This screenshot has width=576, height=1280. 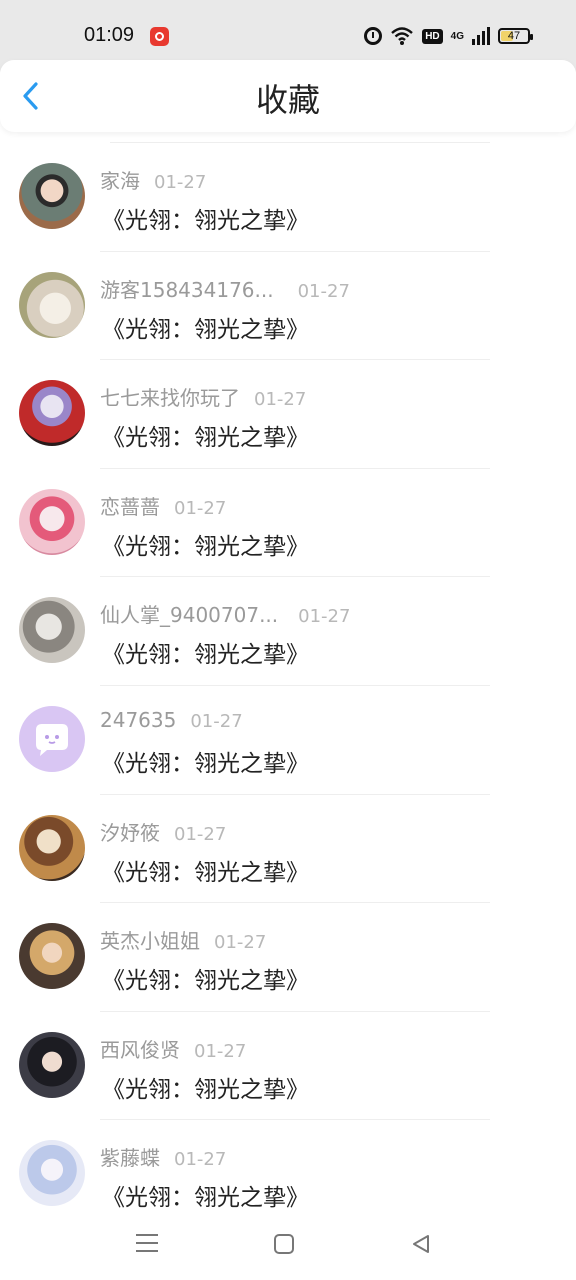 What do you see at coordinates (225, 289) in the screenshot?
I see `username: 游客158434176... 01-27` at bounding box center [225, 289].